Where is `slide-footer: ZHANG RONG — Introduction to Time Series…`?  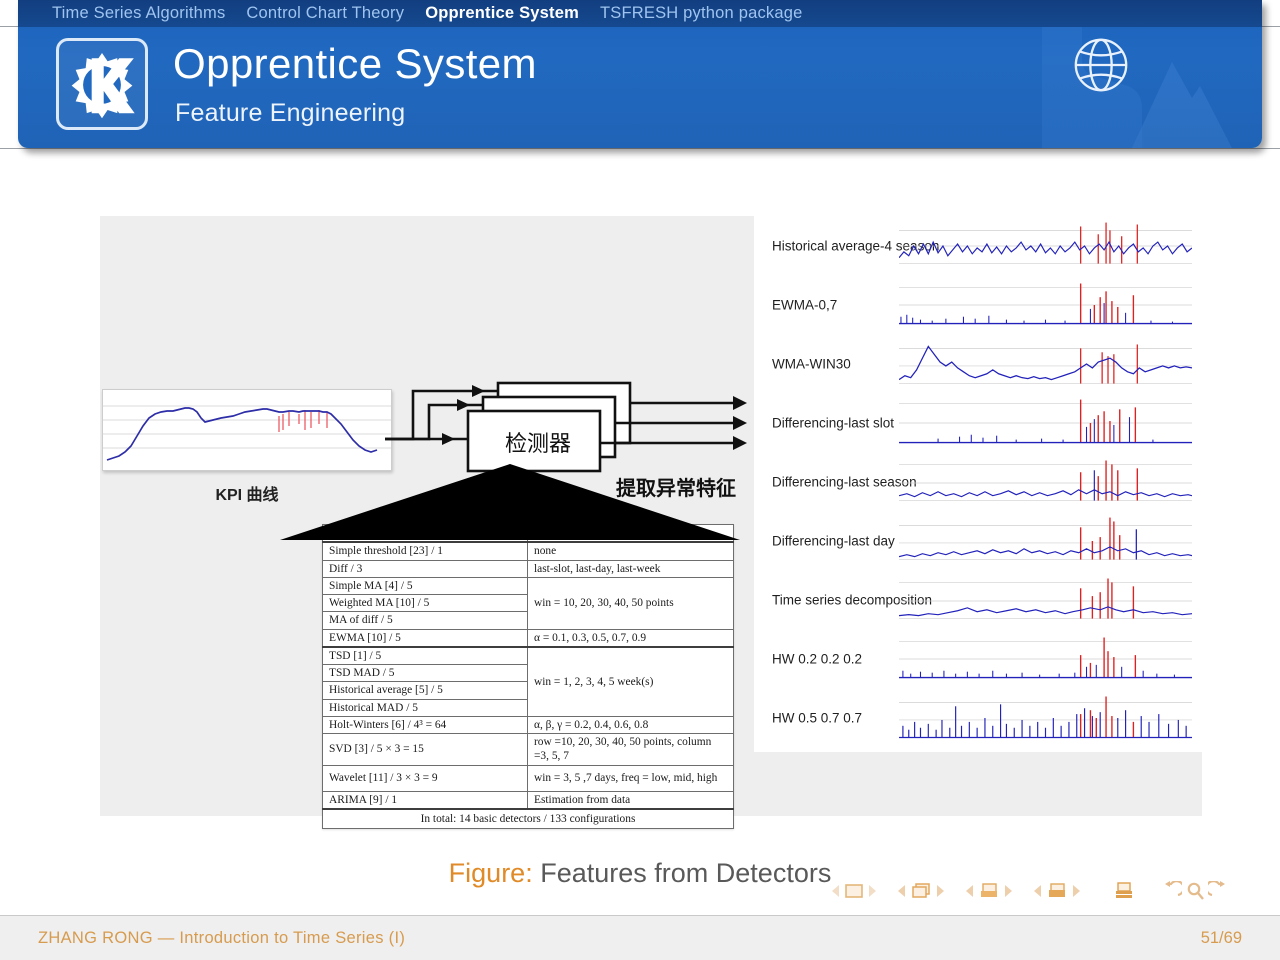
slide-footer: ZHANG RONG — Introduction to Time Series… is located at coordinates (640, 937).